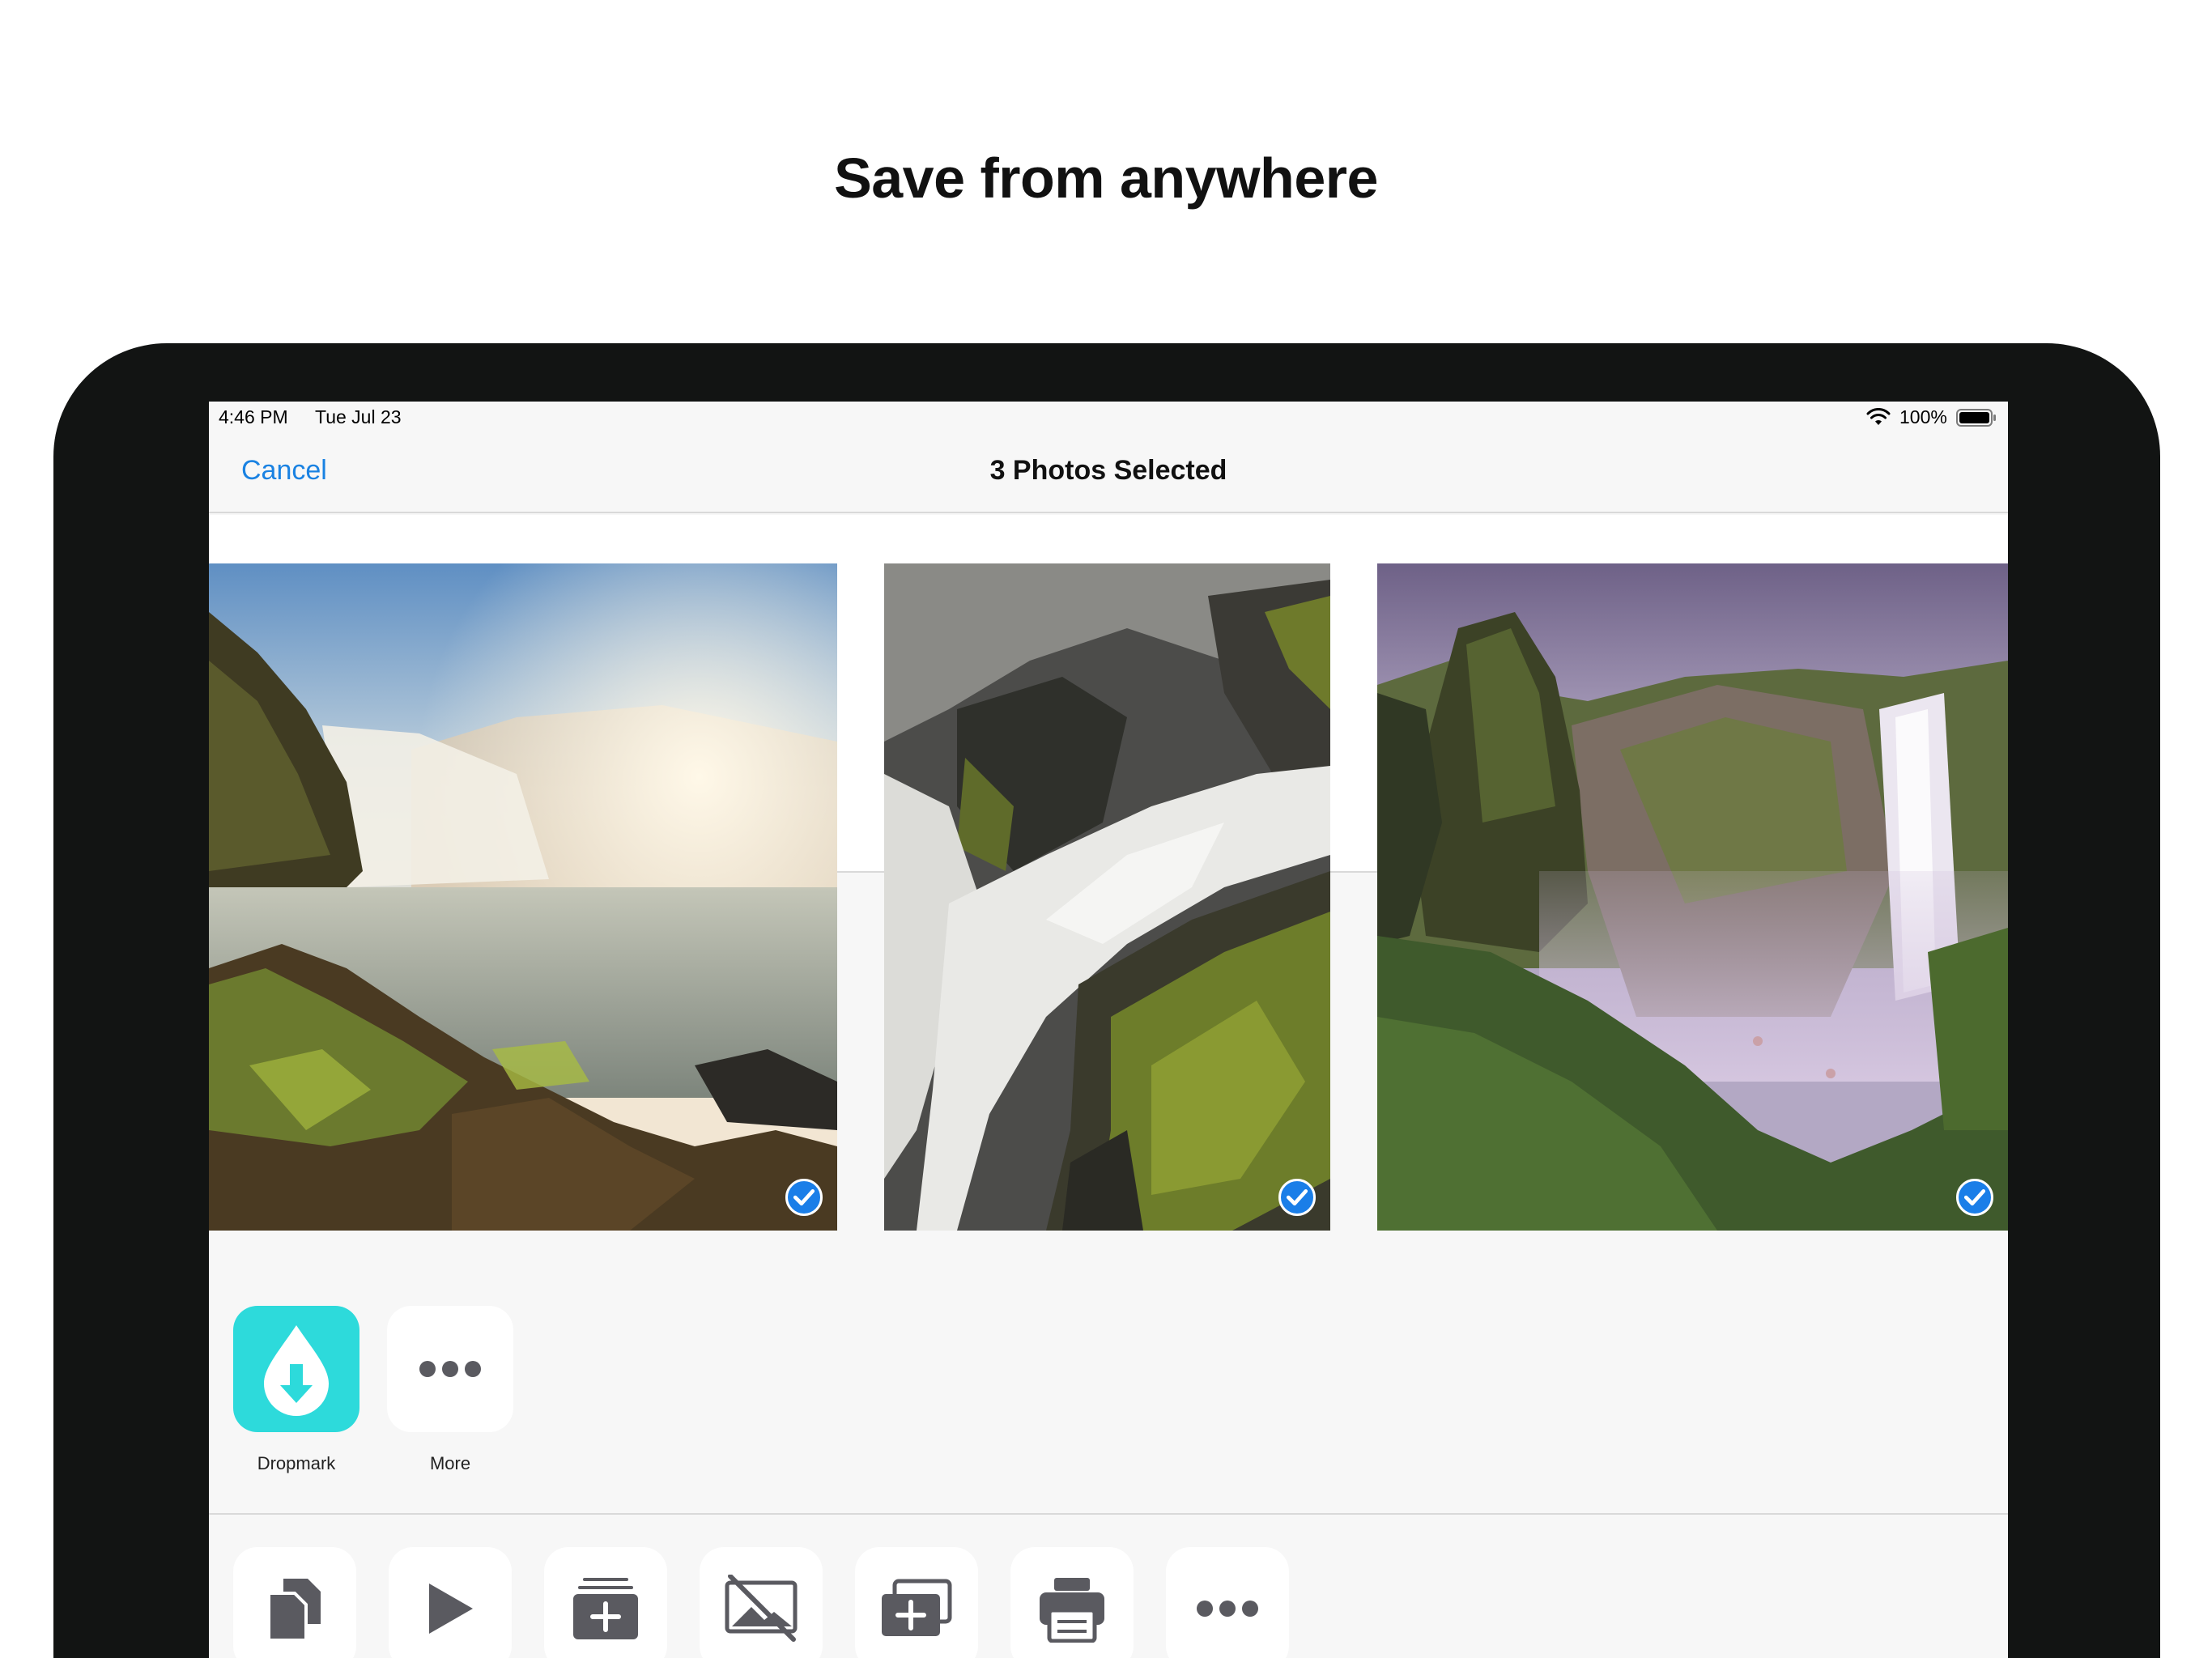 Image resolution: width=2212 pixels, height=1658 pixels. I want to click on more-action, so click(1228, 1602).